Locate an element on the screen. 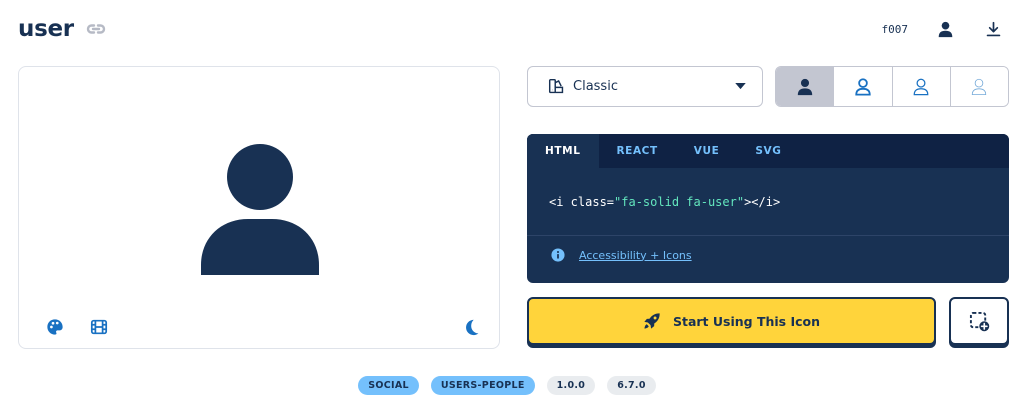 The image size is (1024, 401). rocket-icon is located at coordinates (652, 321).